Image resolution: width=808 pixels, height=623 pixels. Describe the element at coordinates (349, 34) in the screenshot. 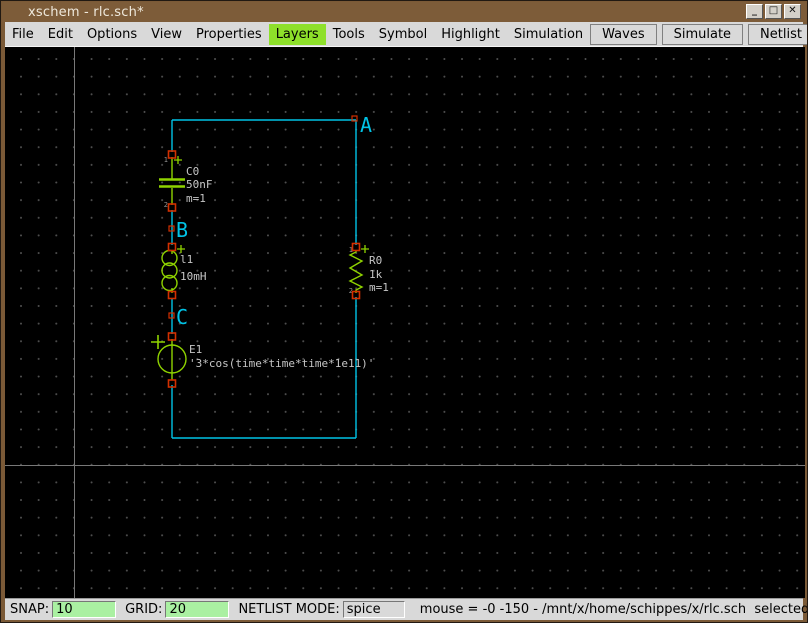

I see `menu-tools: Tools` at that location.